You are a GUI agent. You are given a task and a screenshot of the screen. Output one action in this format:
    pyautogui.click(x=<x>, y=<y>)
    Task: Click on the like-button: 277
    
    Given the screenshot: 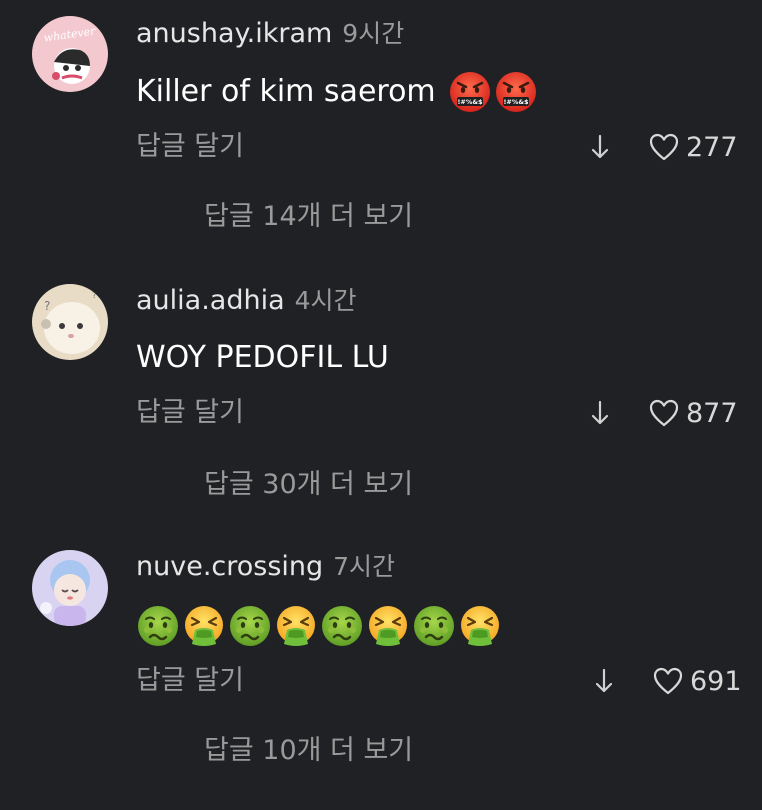 What is the action you would take?
    pyautogui.click(x=693, y=147)
    